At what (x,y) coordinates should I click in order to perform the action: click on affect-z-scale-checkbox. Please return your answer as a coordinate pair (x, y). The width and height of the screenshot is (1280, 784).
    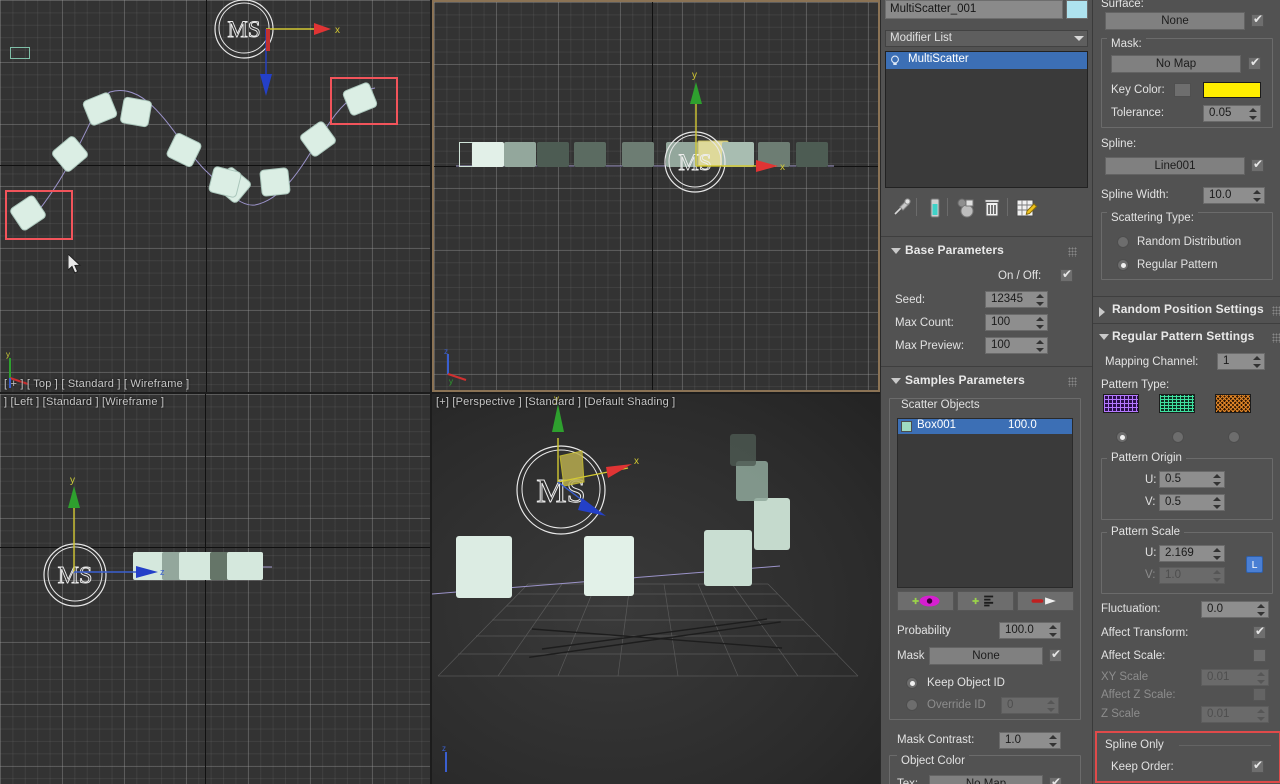
    Looking at the image, I should click on (1259, 694).